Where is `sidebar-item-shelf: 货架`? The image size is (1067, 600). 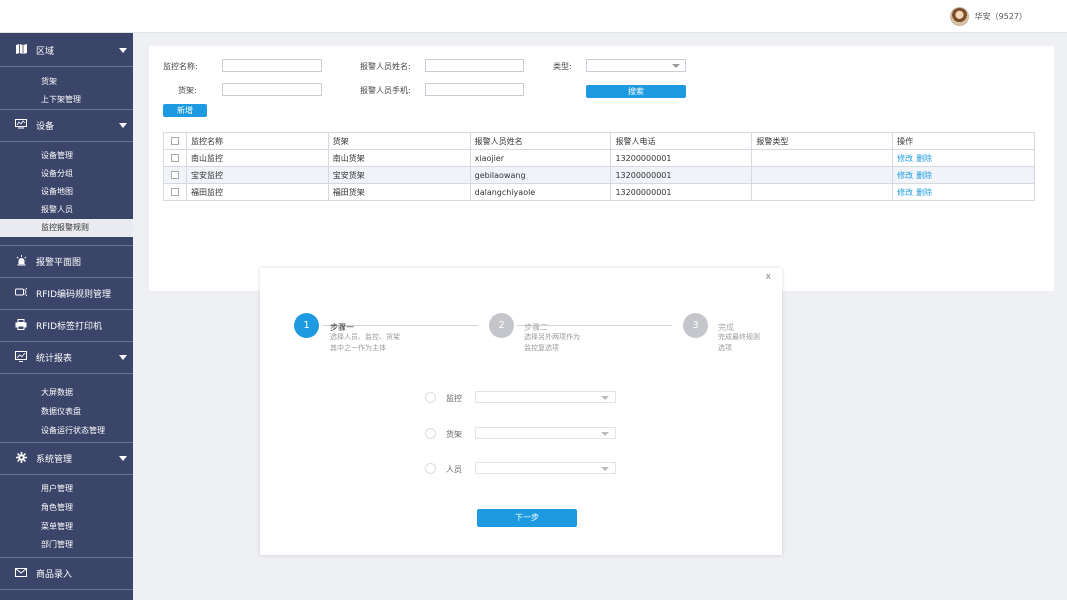
sidebar-item-shelf: 货架 is located at coordinates (66, 82).